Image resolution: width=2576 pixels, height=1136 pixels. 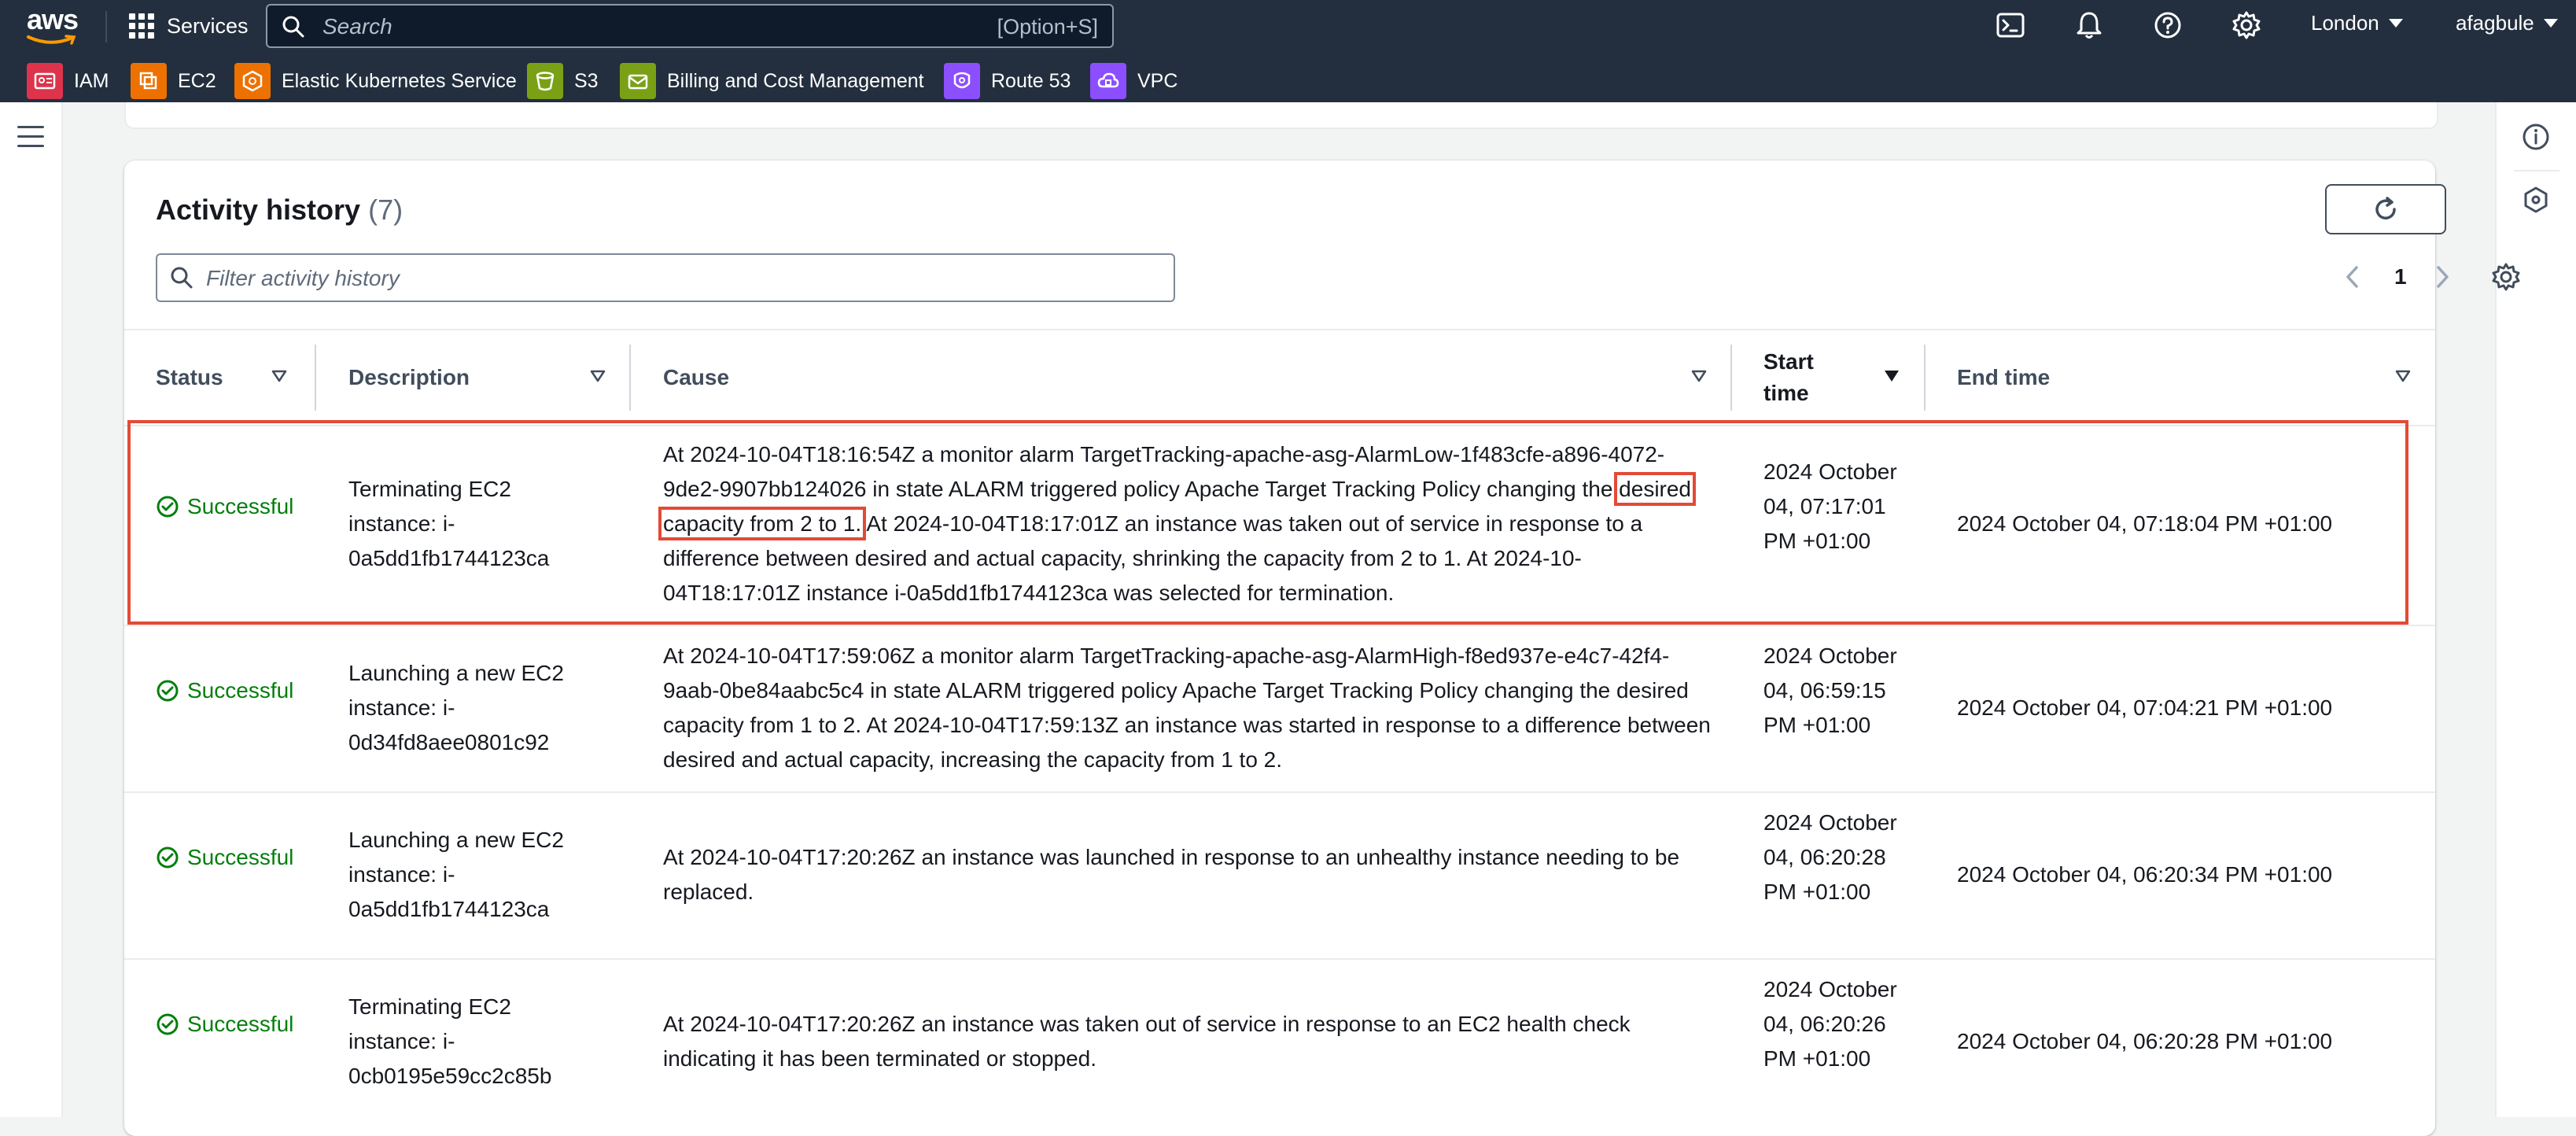 What do you see at coordinates (197, 80) in the screenshot?
I see `favorite-label: EC2` at bounding box center [197, 80].